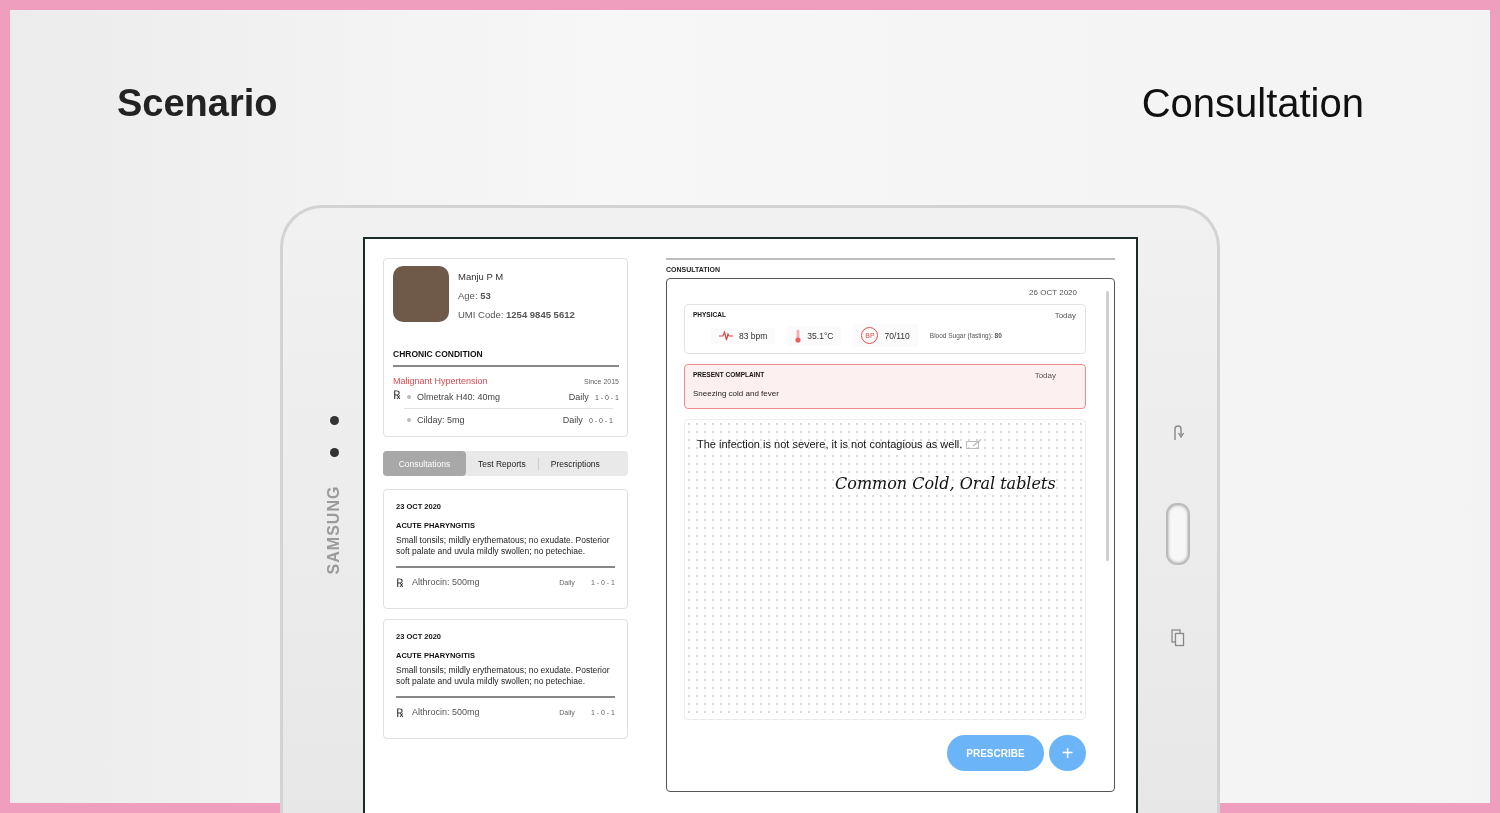  Describe the element at coordinates (459, 397) in the screenshot. I see `medication-name: Olmetrak H40: 40mg` at that location.